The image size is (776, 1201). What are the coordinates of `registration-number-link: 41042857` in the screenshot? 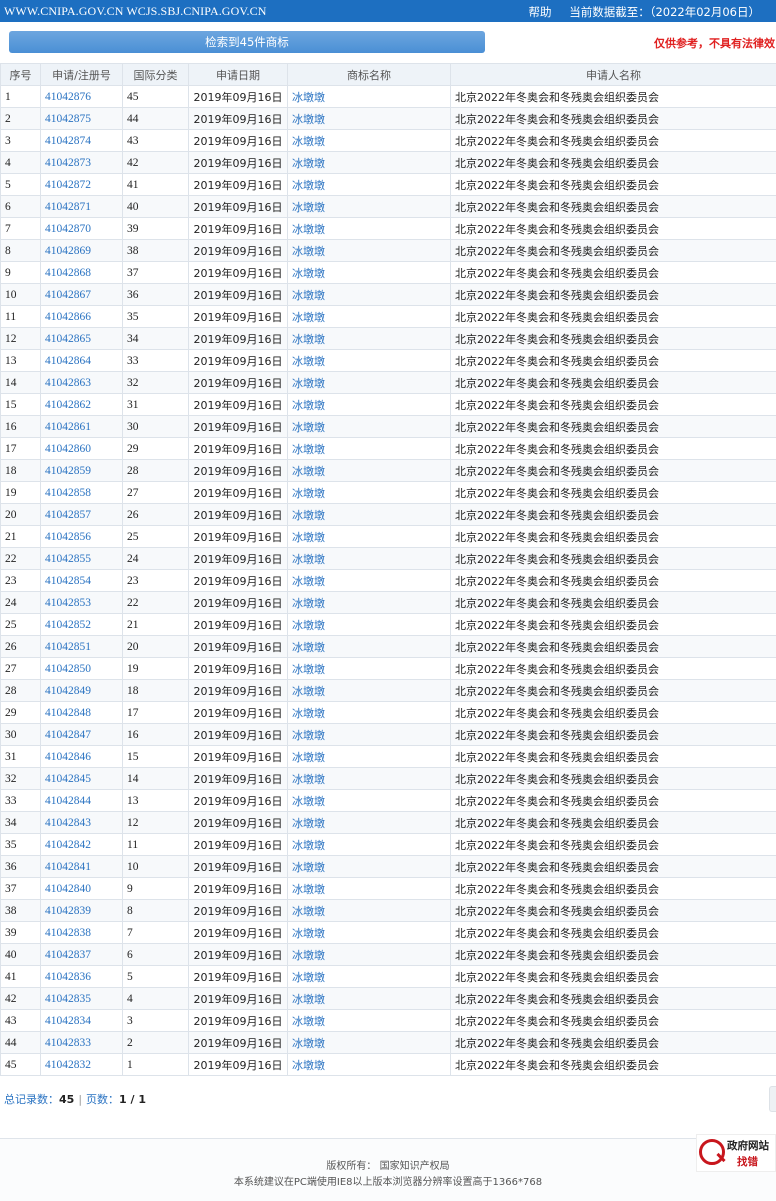 It's located at (82, 515).